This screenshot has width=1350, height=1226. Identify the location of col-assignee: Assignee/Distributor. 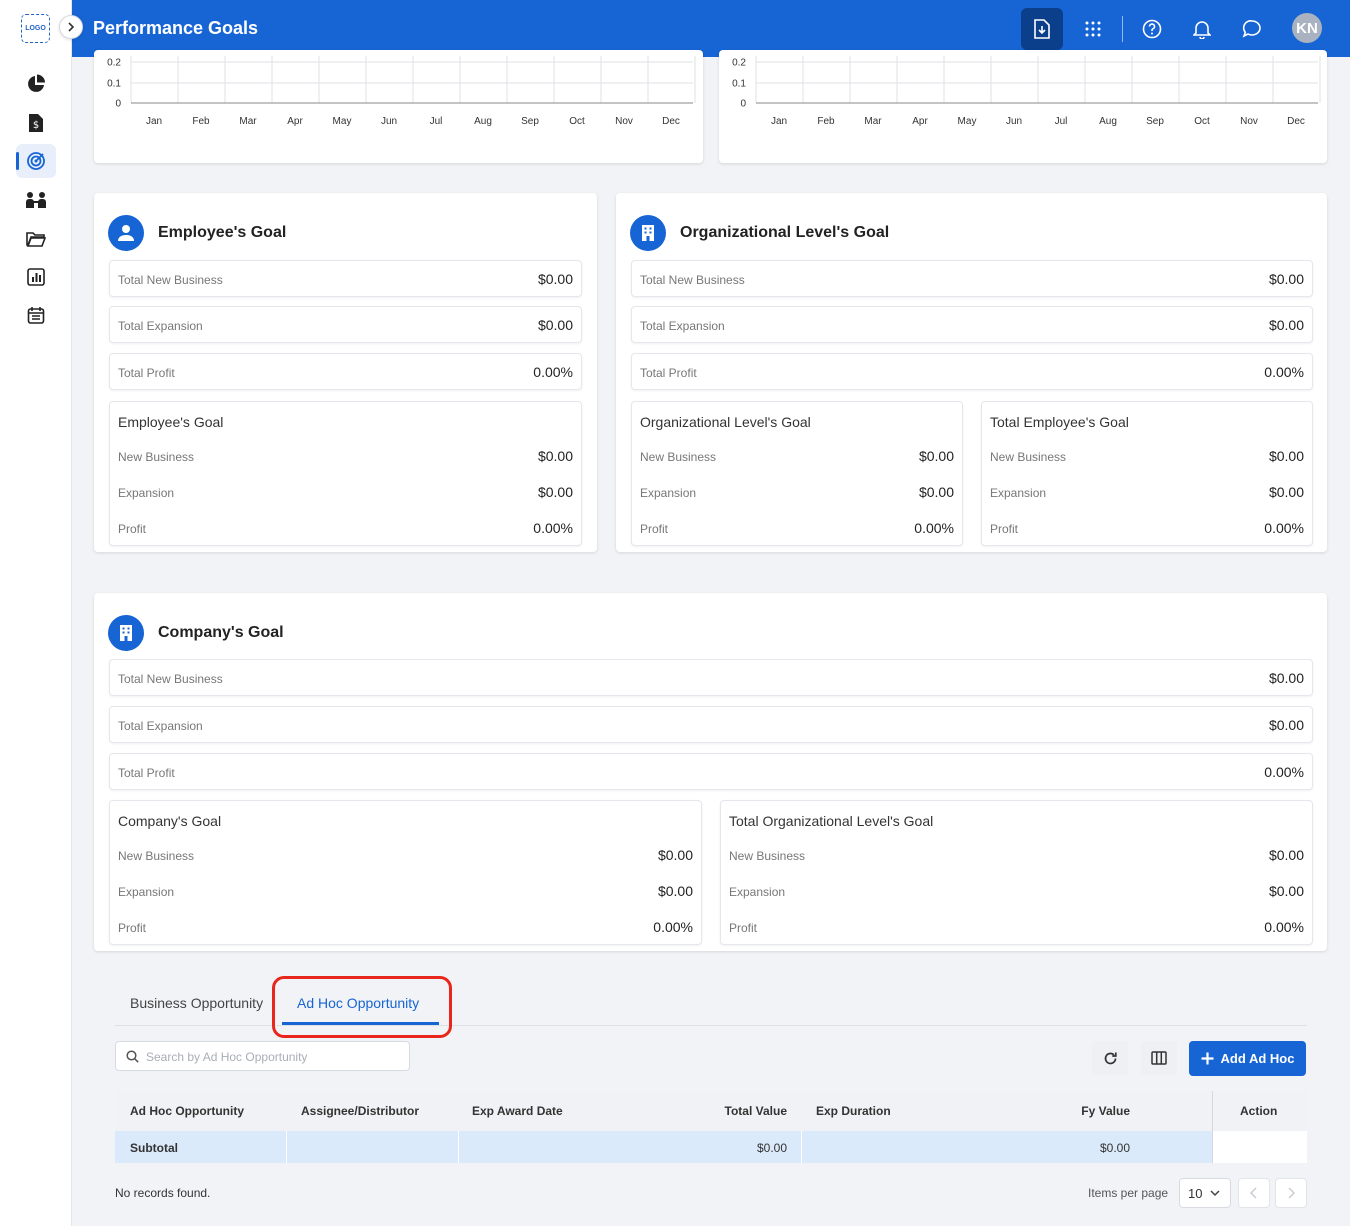
(360, 1111).